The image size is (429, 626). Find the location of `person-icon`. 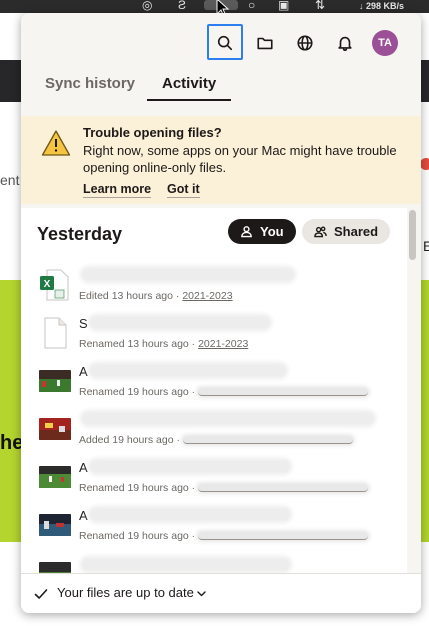

person-icon is located at coordinates (246, 232).